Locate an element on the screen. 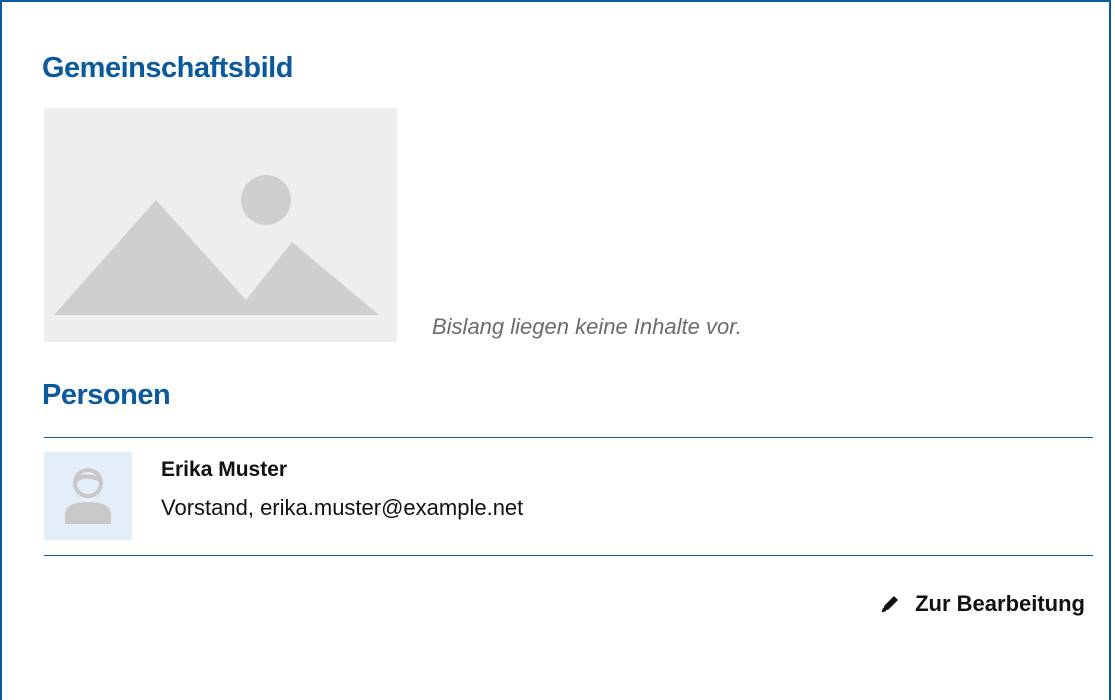 The height and width of the screenshot is (700, 1115). person-name: Erika Muster is located at coordinates (224, 469).